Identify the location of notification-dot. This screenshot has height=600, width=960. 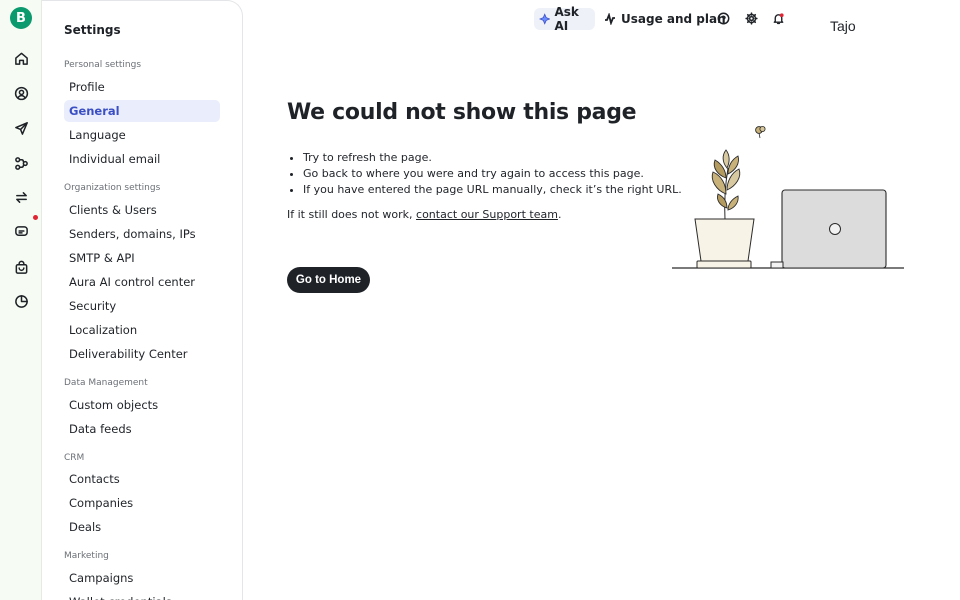
(35, 217).